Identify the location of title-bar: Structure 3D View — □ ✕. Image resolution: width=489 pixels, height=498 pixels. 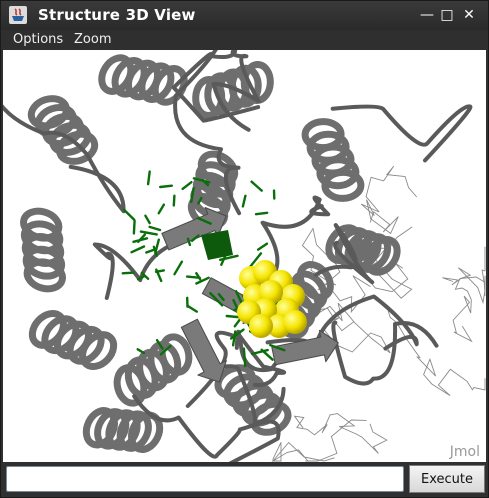
(244, 15).